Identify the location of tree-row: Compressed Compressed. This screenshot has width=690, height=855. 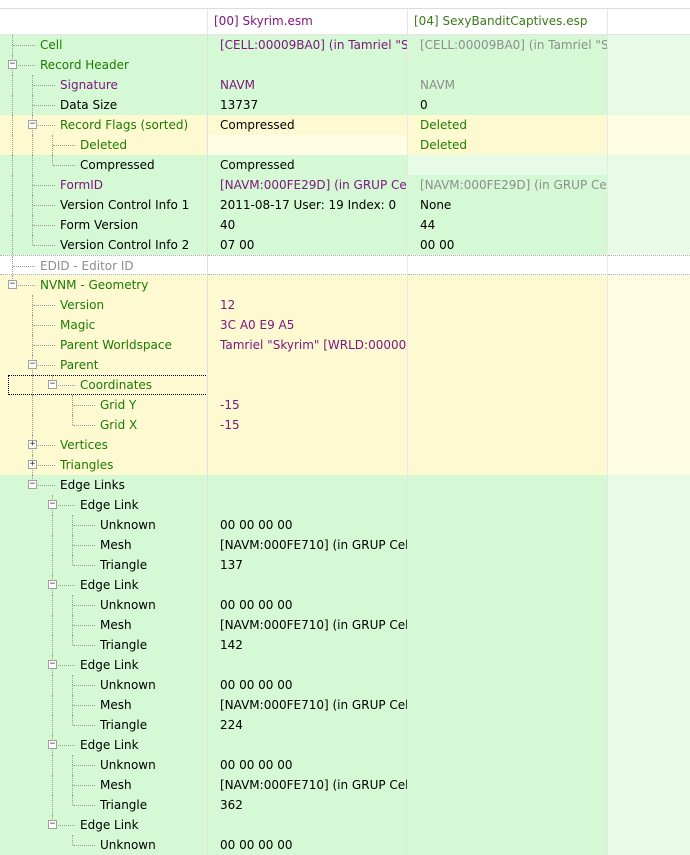
(345, 165).